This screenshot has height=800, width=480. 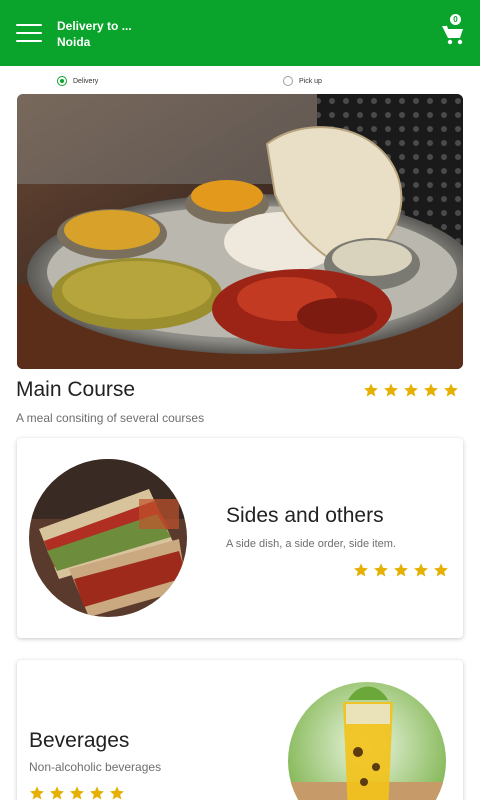 I want to click on sides-thumbnail, so click(x=108, y=538).